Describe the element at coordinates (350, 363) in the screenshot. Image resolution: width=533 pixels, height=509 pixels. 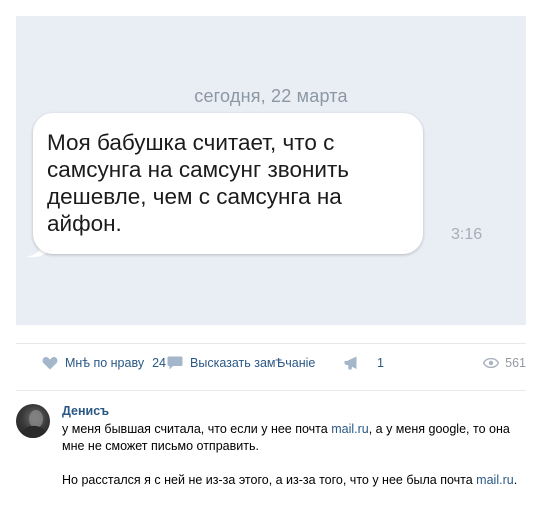
I see `megaphone-icon` at that location.